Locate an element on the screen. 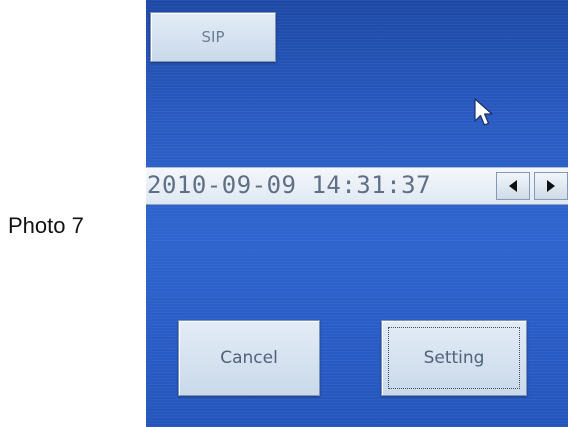 Image resolution: width=568 pixels, height=427 pixels. sip-button-label: SIP is located at coordinates (213, 37).